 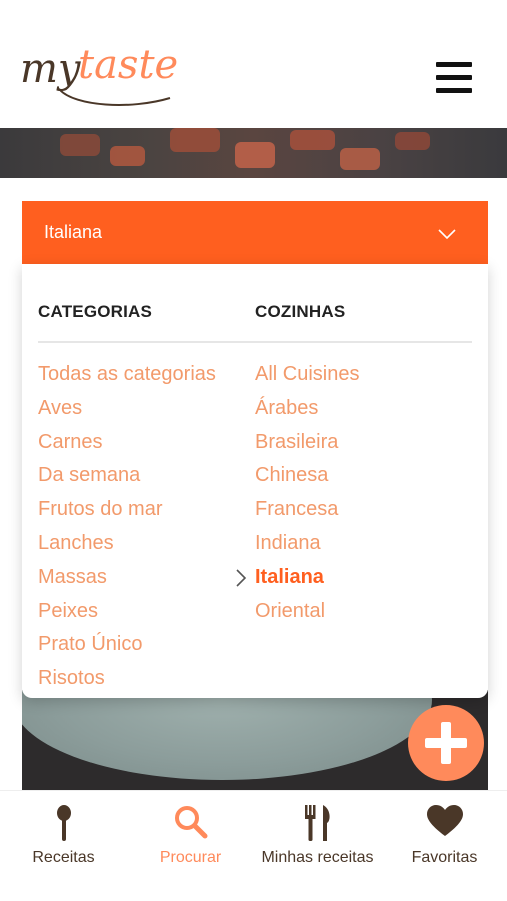 I want to click on nav-label: Receitas, so click(x=63, y=857).